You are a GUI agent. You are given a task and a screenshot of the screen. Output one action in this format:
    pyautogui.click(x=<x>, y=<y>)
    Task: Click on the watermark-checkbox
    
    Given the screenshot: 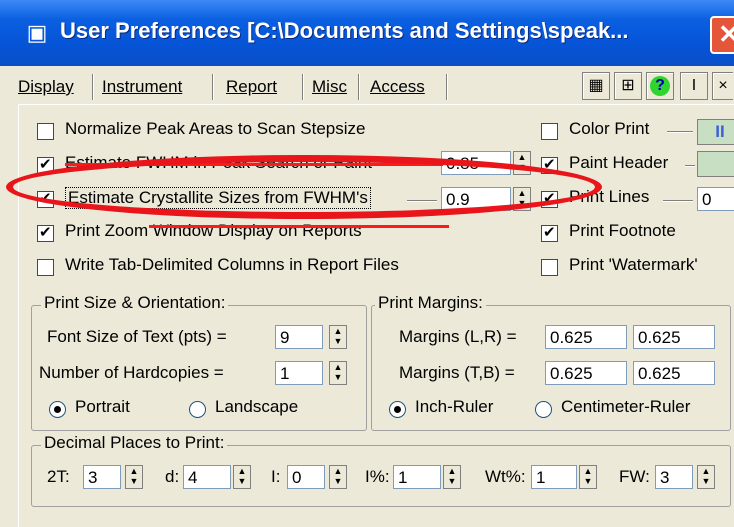 What is the action you would take?
    pyautogui.click(x=549, y=267)
    